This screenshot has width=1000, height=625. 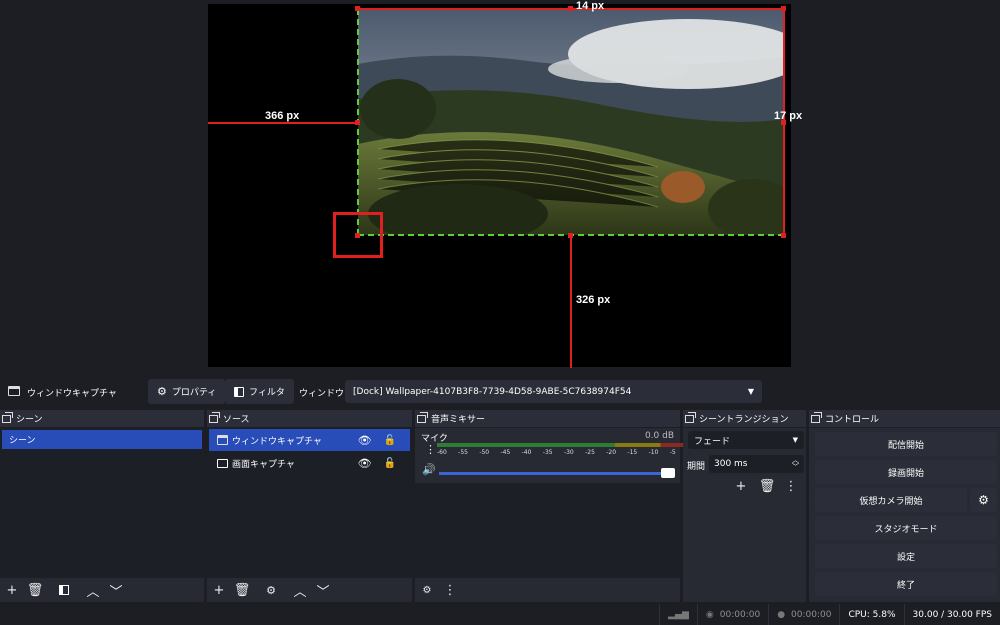 I want to click on sources-dock: ソース ウィンドウキャプチャ 👁 🔓 画面キャプチャ 👁 🔓 + 🗑 ⚙ ︿ ﹀, so click(x=309, y=506).